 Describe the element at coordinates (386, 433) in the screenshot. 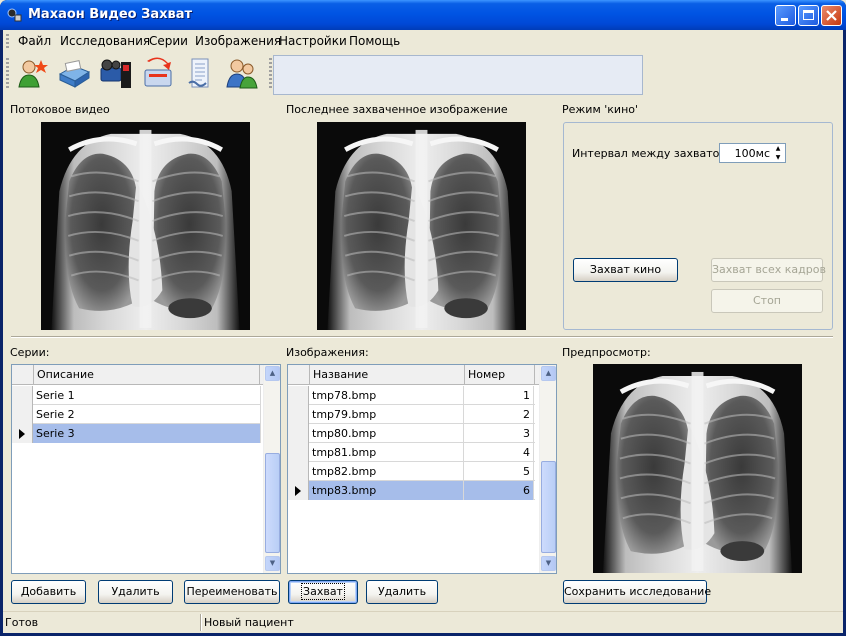

I see `image-name-cell: tmp80.bmp` at that location.